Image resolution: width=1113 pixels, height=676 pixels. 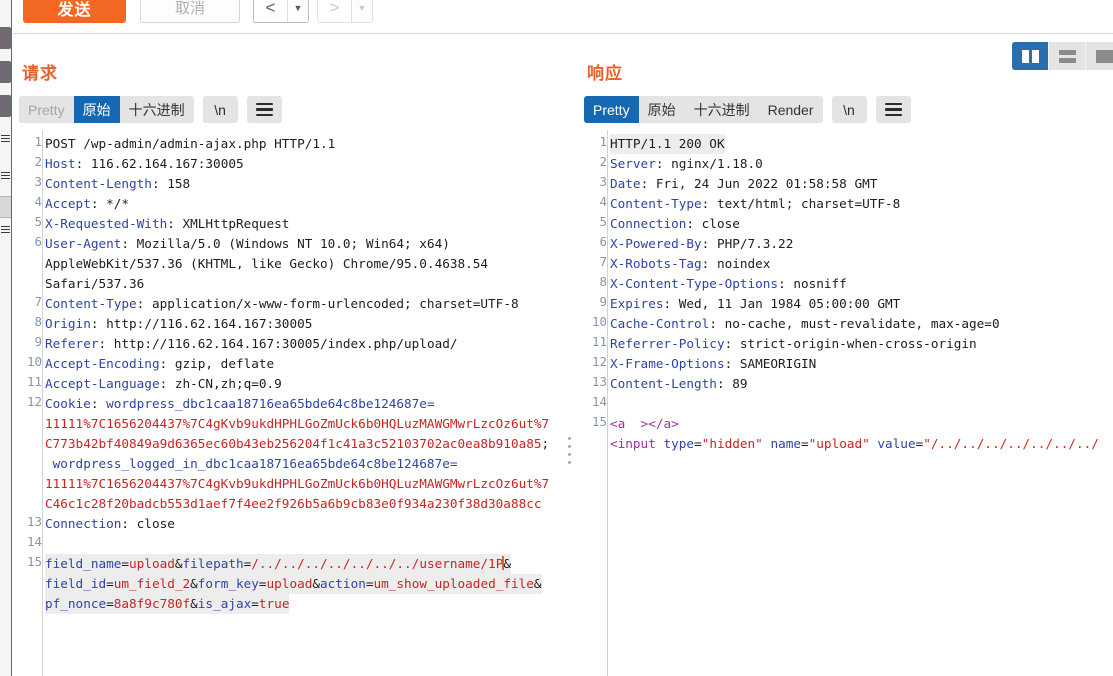 I want to click on code-span: HTTP/1.1 200 OK, so click(x=667, y=143).